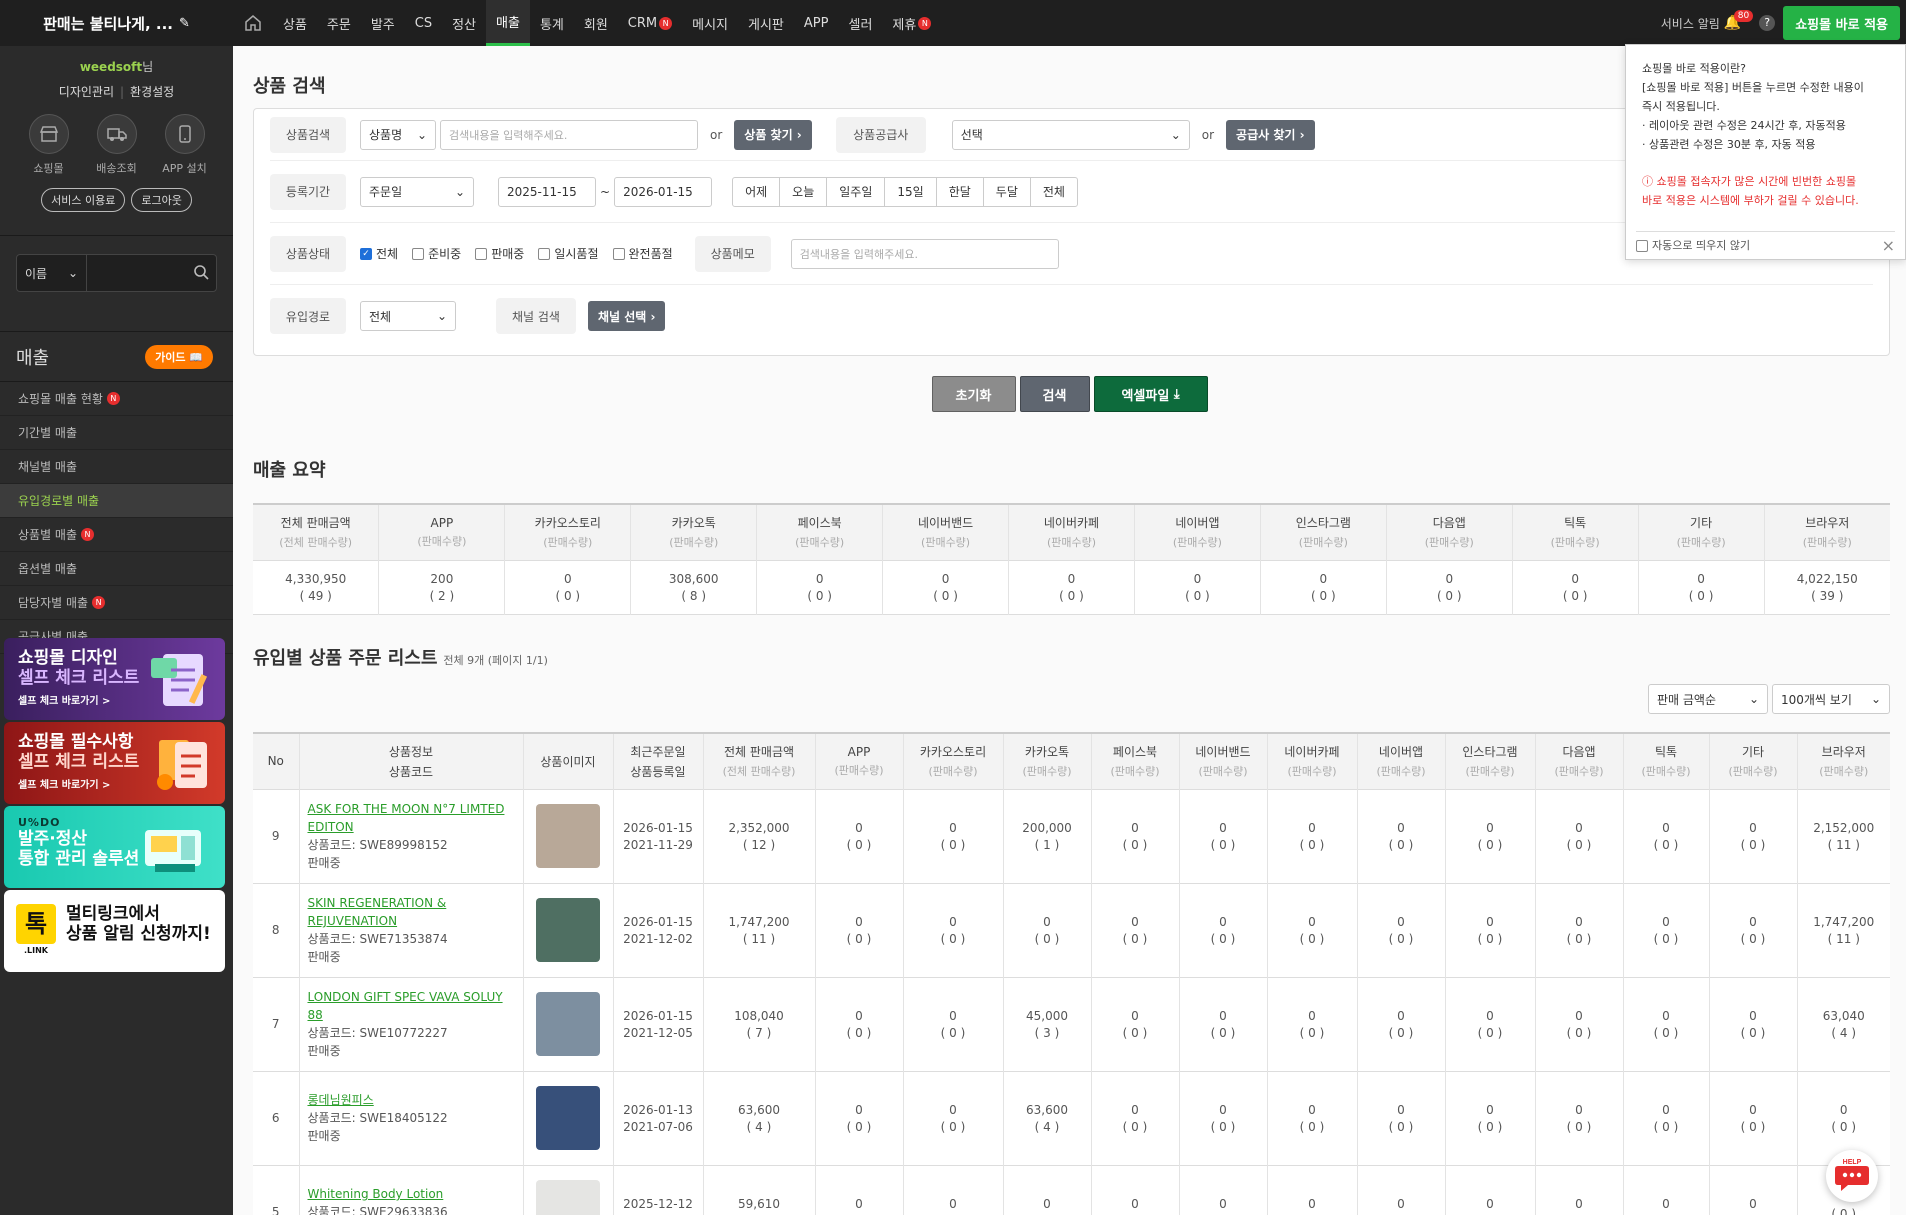 This screenshot has height=1215, width=1906. Describe the element at coordinates (179, 356) in the screenshot. I see `guide-button: 가이드 📖` at that location.